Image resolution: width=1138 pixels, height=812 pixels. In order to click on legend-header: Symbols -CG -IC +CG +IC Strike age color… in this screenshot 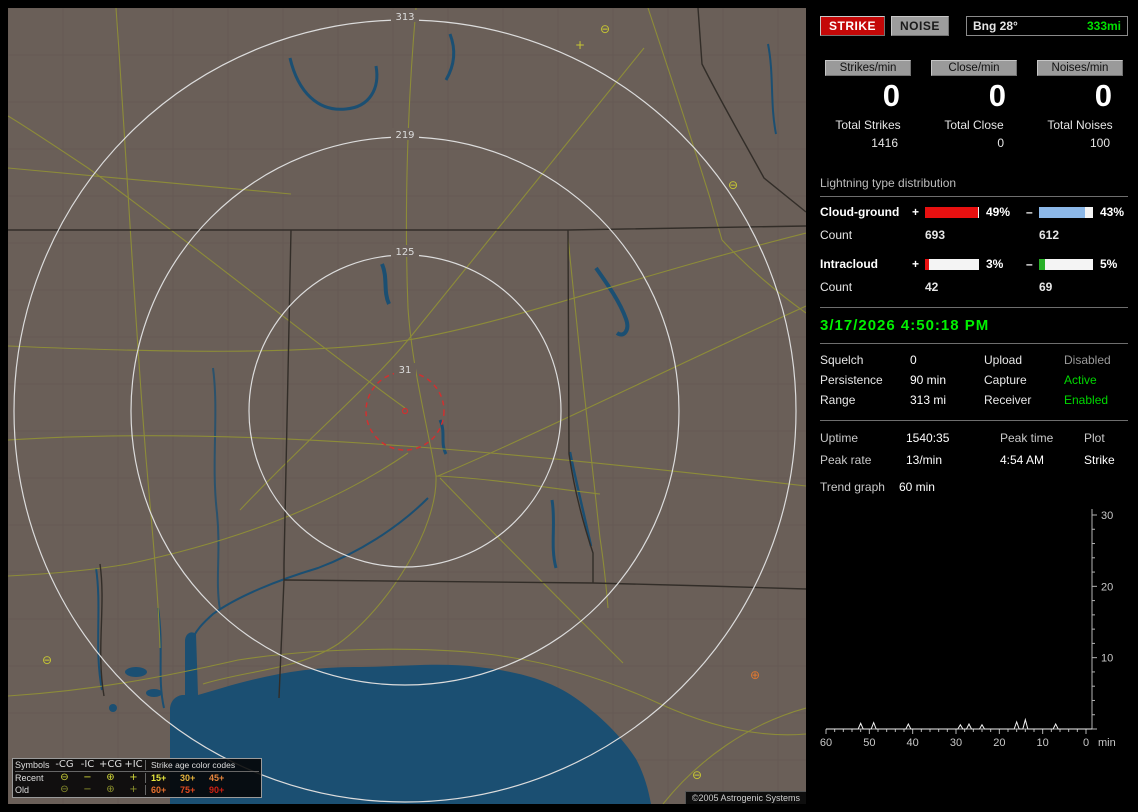, I will do `click(137, 766)`.